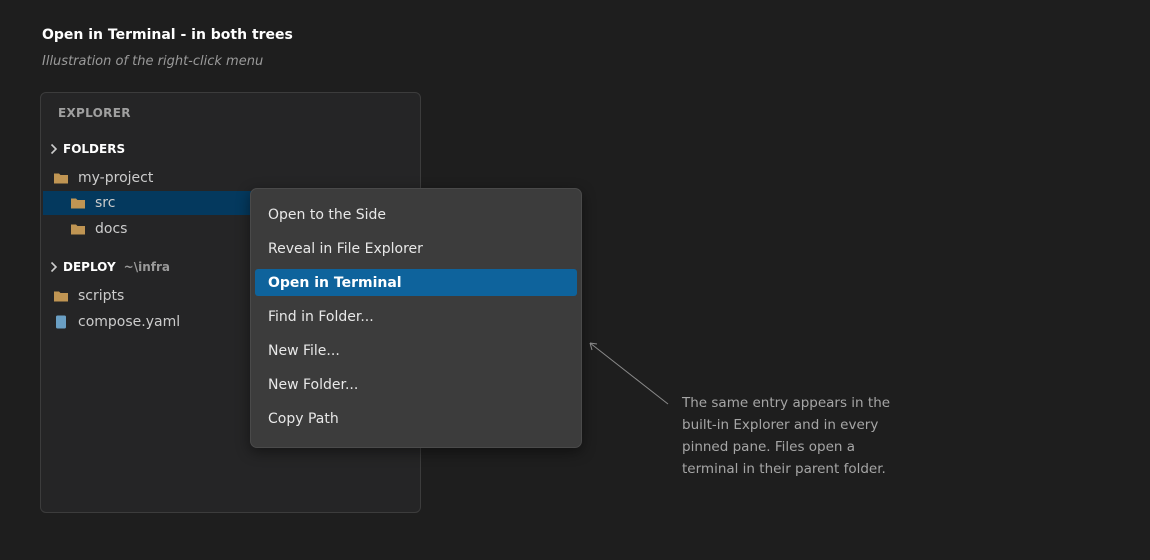  I want to click on annotation-leader-line, so click(629, 373).